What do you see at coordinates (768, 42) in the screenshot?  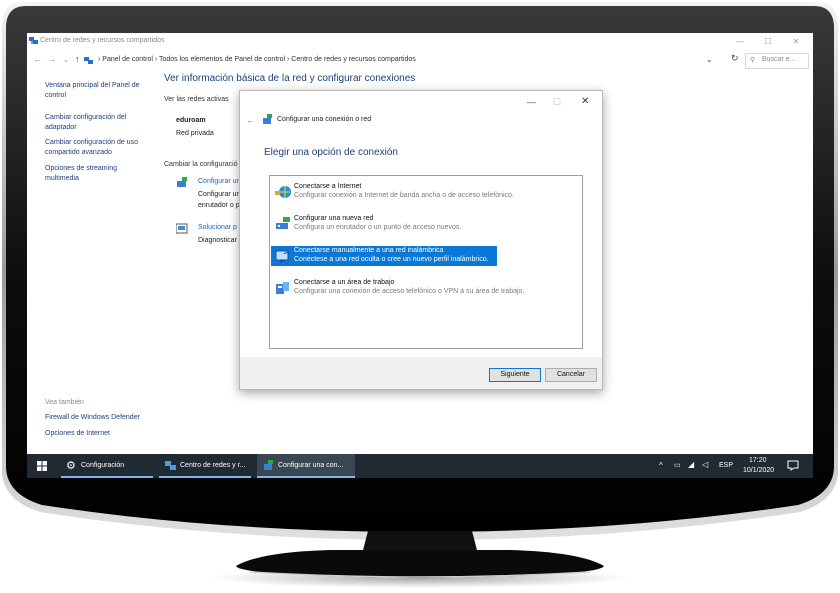 I see `maximize-button: ☐` at bounding box center [768, 42].